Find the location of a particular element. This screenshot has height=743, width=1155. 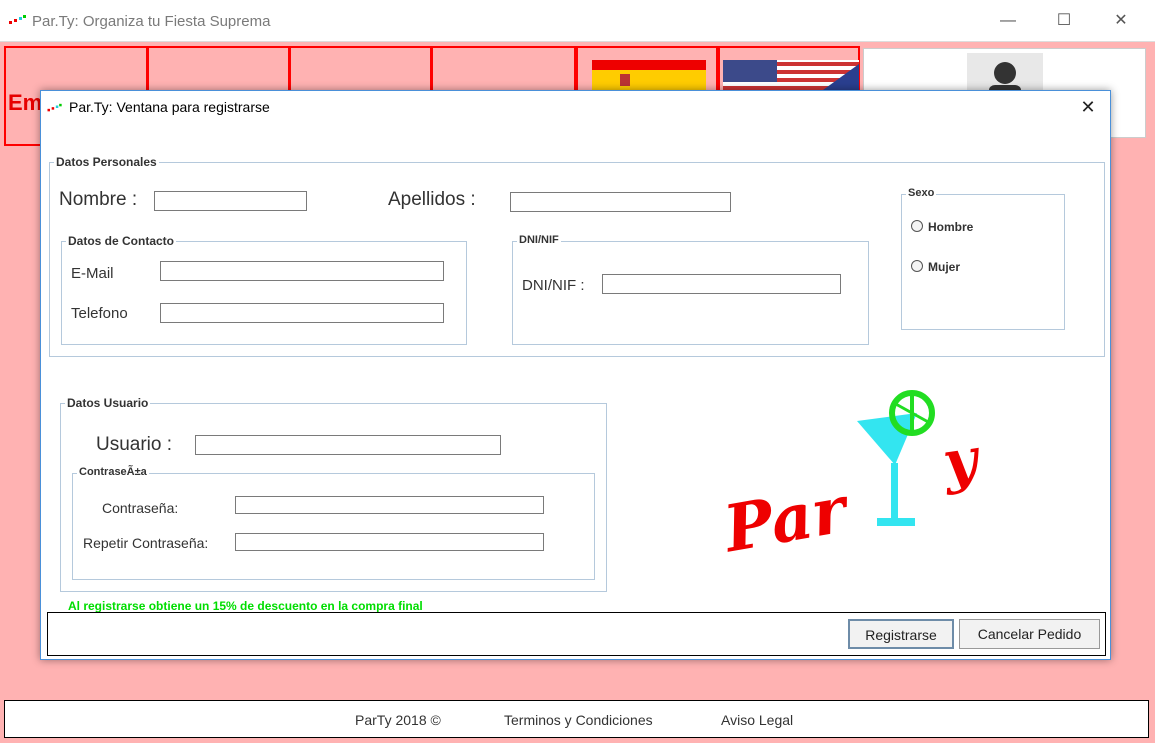

usuario-label: Usuario : is located at coordinates (134, 444).